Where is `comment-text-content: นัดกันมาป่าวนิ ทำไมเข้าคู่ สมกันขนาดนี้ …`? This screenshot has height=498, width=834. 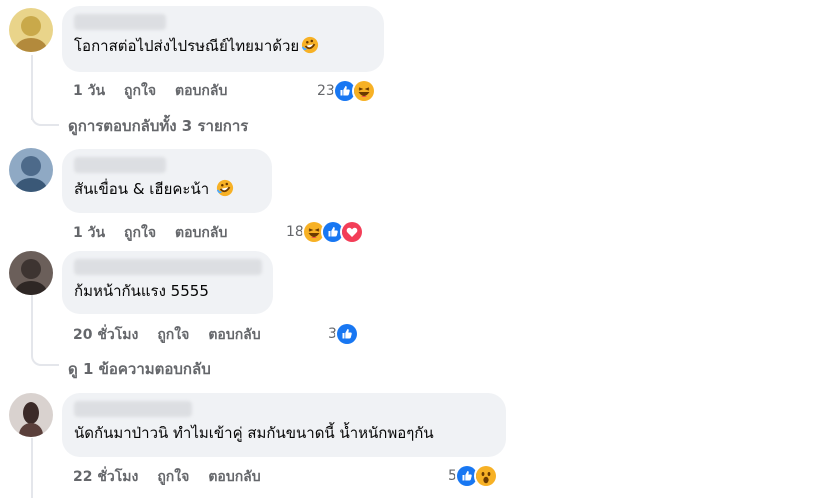
comment-text-content: นัดกันมาป่าวนิ ทำไมเข้าคู่ สมกันขนาดนี้ … is located at coordinates (254, 433).